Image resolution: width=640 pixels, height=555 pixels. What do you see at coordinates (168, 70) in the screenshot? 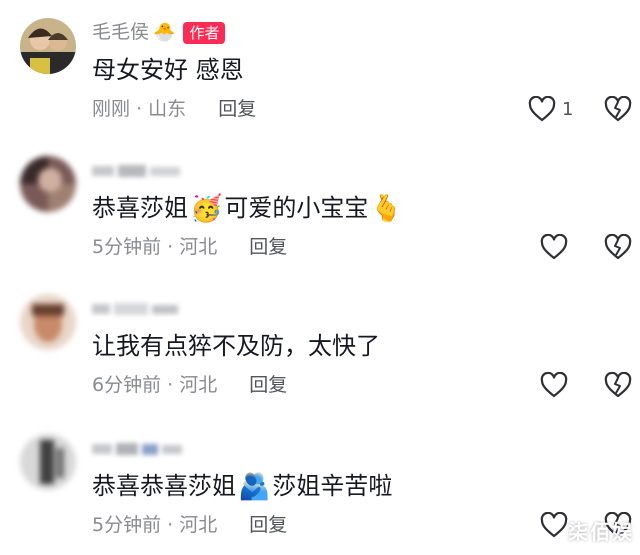
I see `comment-text: 母女安好 感恩` at bounding box center [168, 70].